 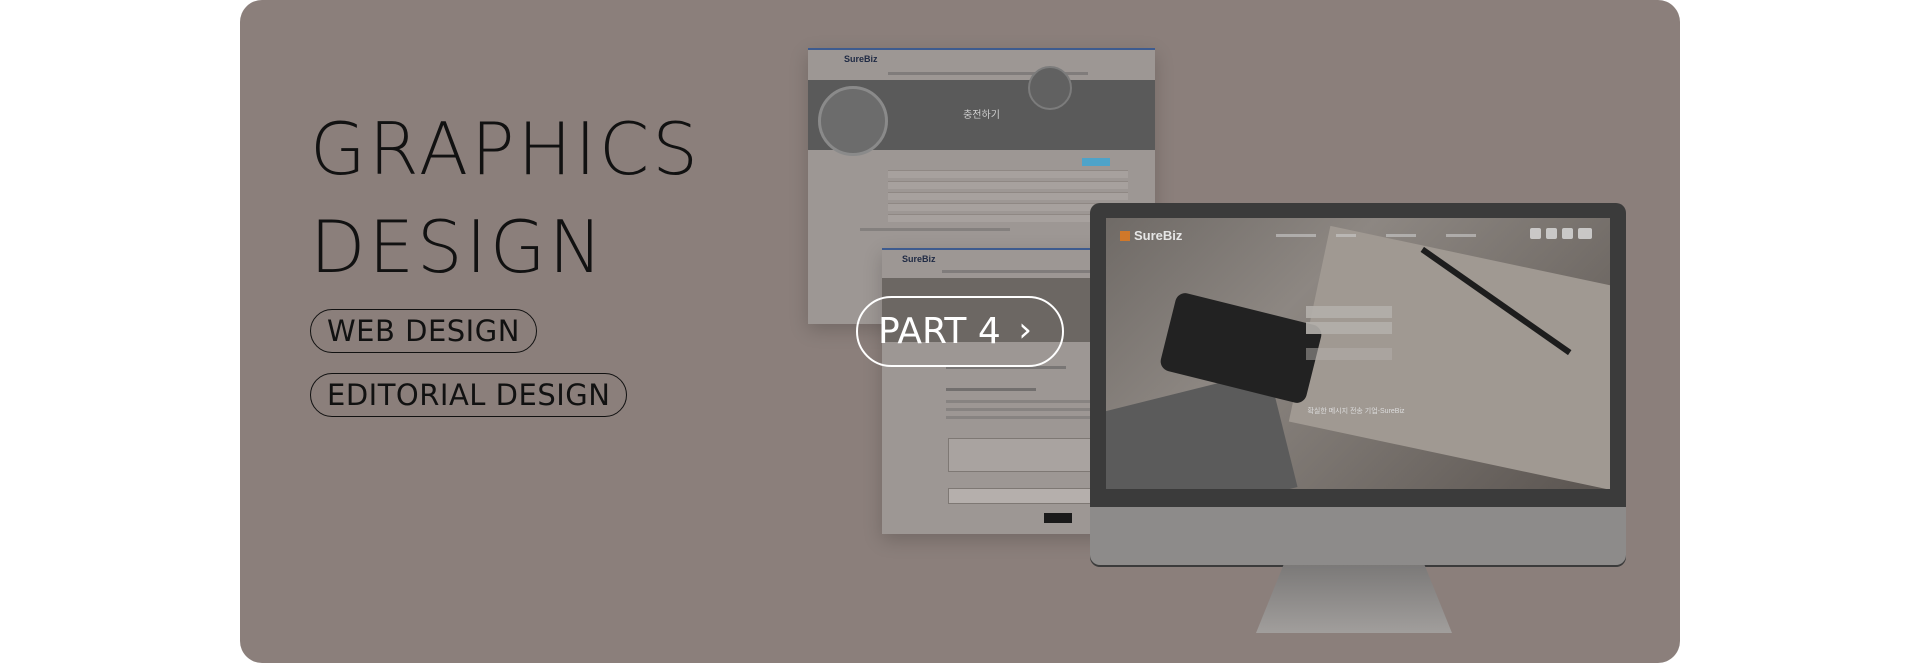 What do you see at coordinates (1349, 312) in the screenshot?
I see `login-id-field` at bounding box center [1349, 312].